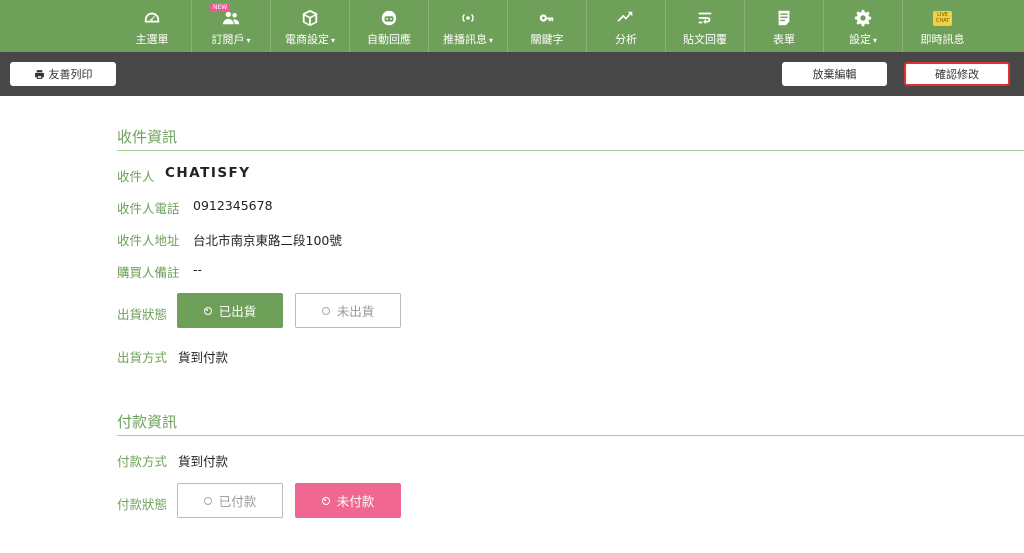 This screenshot has width=1024, height=553. I want to click on shipped-label: 已出貨, so click(237, 311).